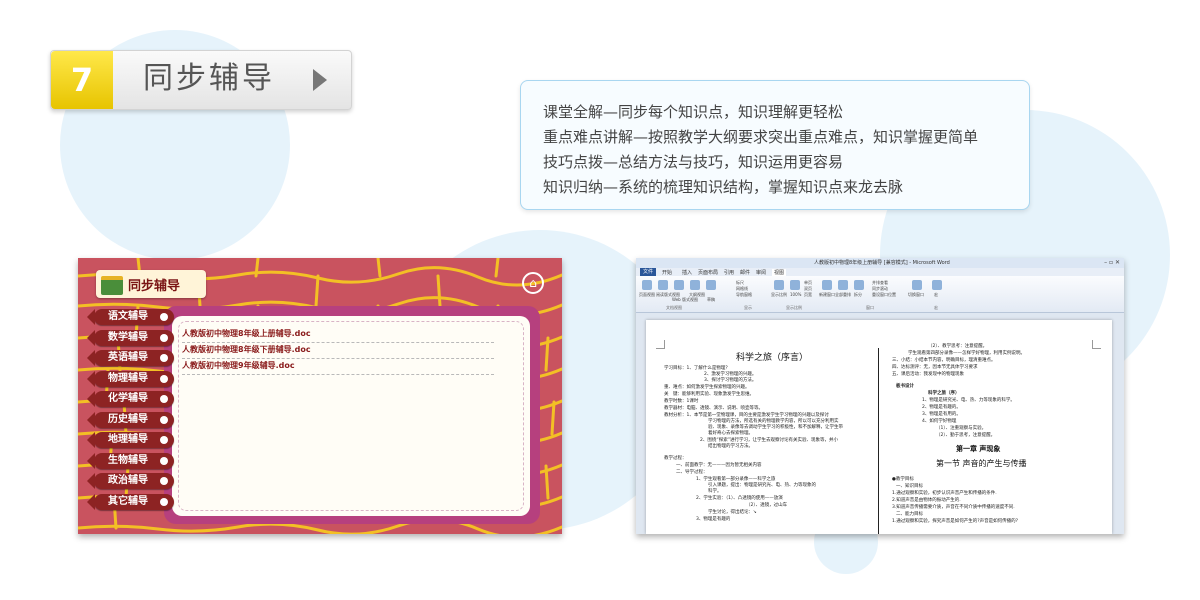 This screenshot has width=1200, height=600. Describe the element at coordinates (697, 294) in the screenshot. I see `ribbon-button-label: 大纲视图` at that location.